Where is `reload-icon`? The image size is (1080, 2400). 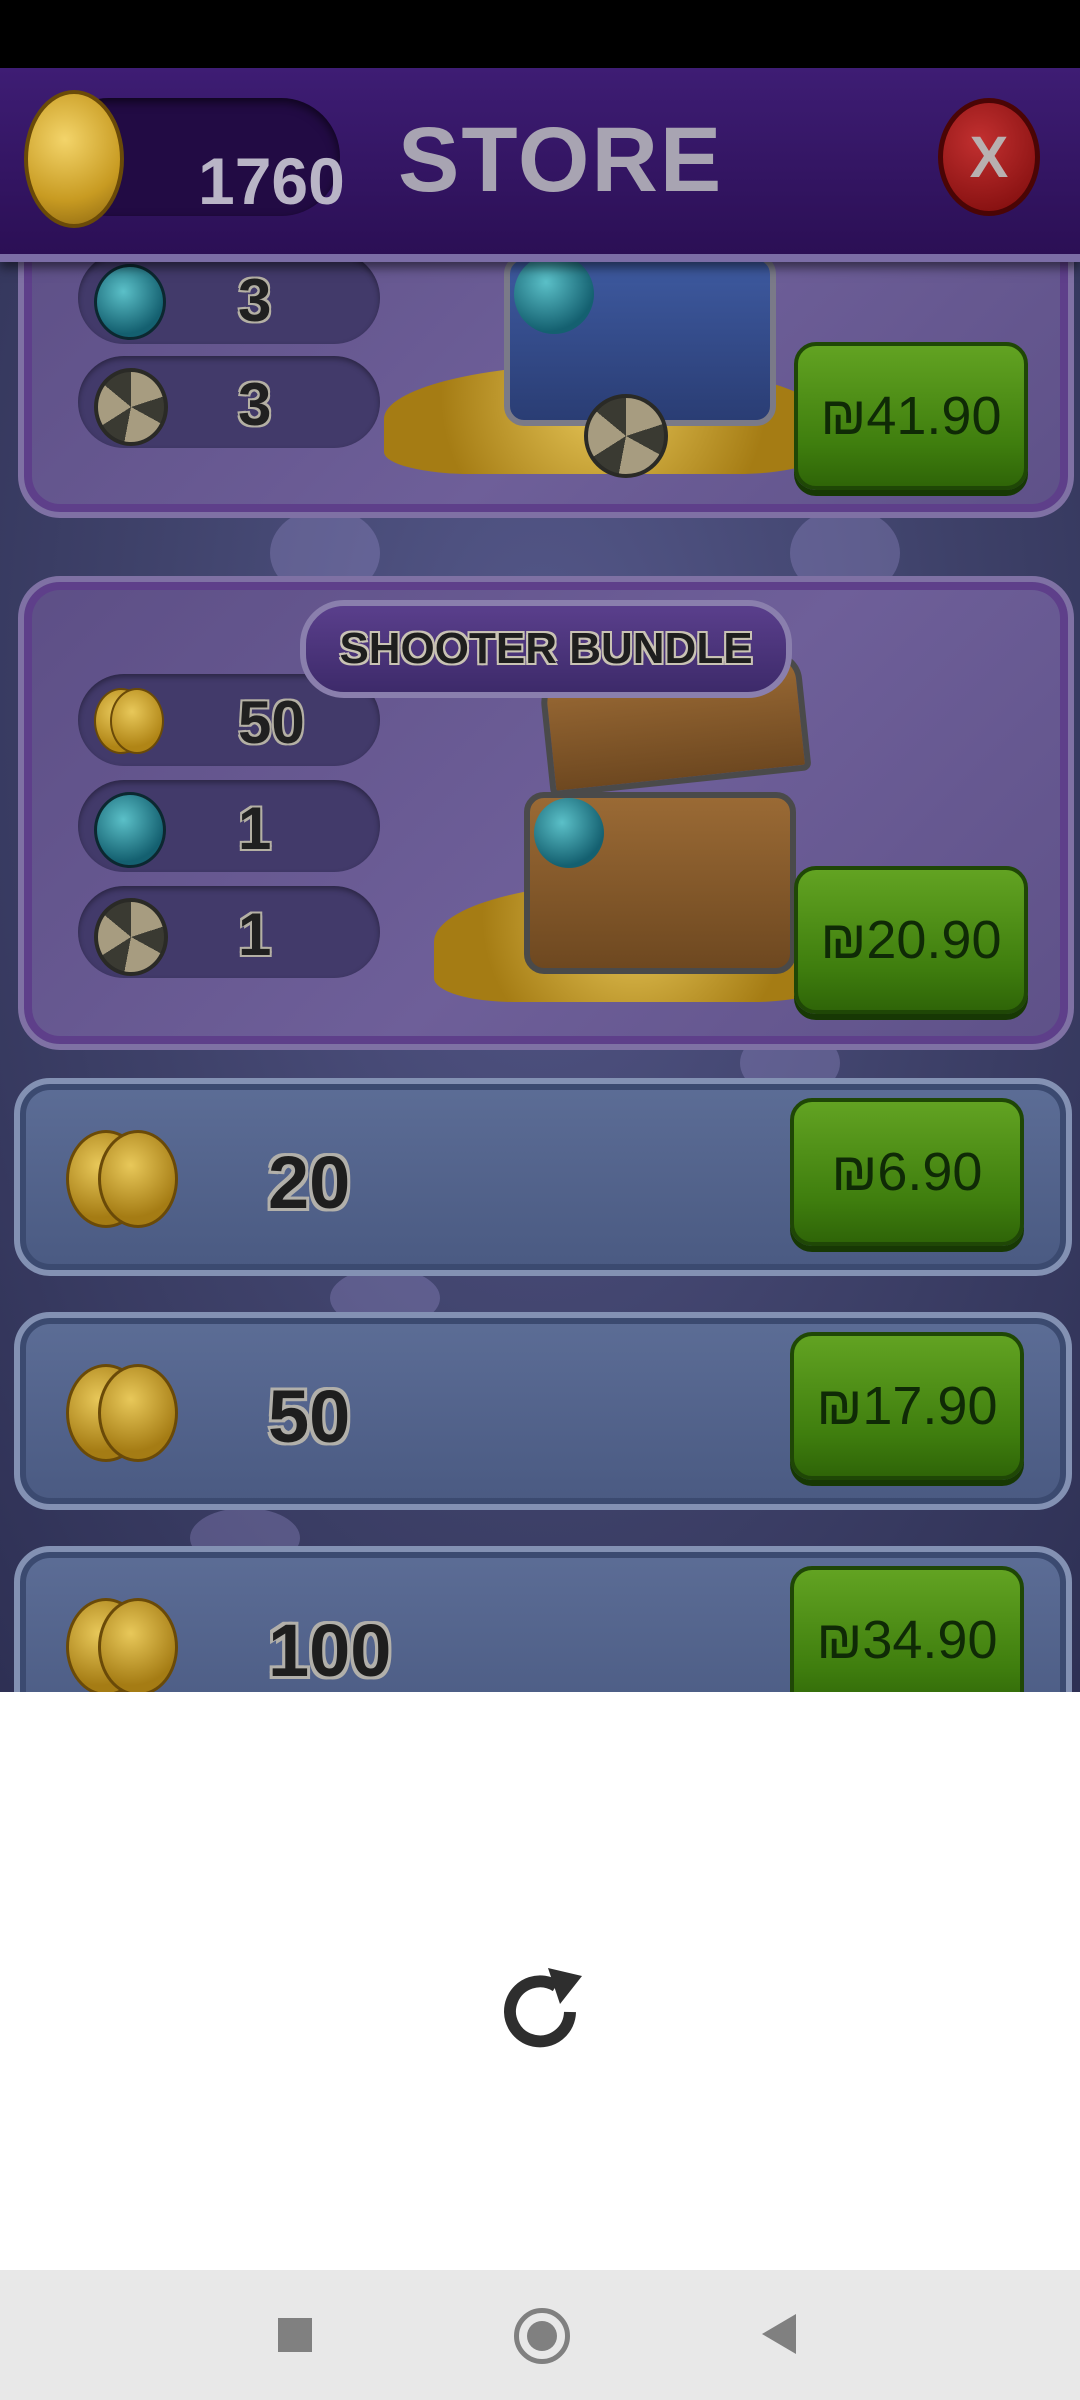 reload-icon is located at coordinates (540, 2012).